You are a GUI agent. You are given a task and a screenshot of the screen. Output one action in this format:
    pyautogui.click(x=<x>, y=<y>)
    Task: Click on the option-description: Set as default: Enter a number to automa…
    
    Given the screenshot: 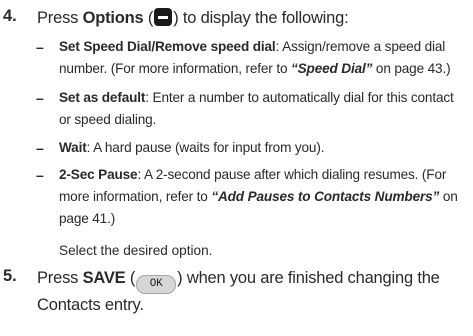 What is the action you would take?
    pyautogui.click(x=263, y=109)
    